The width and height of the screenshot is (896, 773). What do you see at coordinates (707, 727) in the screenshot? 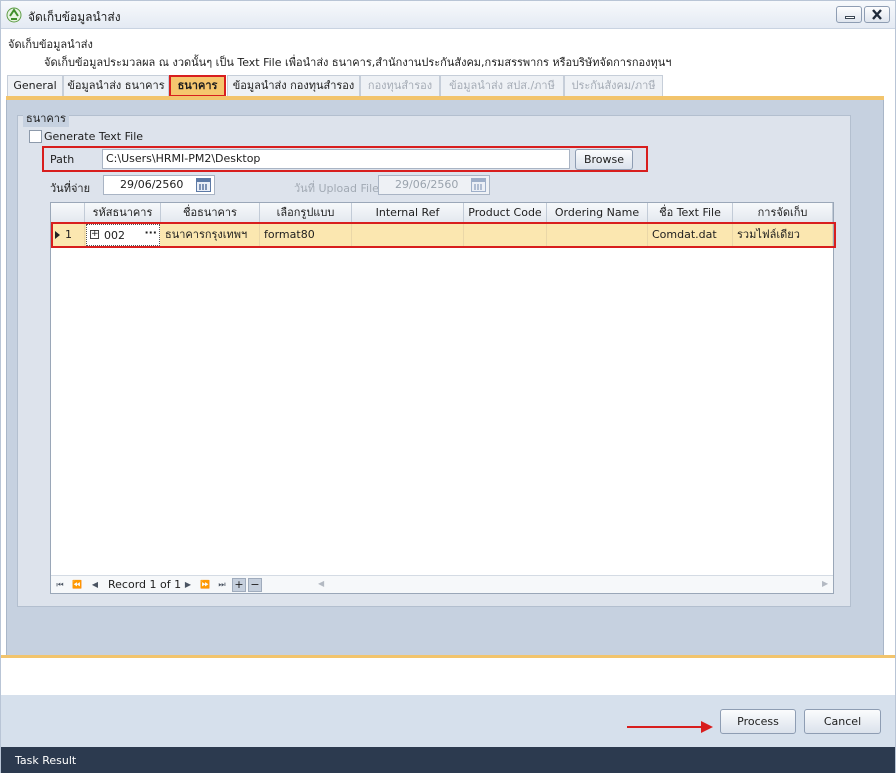
I see `annotation-arrow-head` at bounding box center [707, 727].